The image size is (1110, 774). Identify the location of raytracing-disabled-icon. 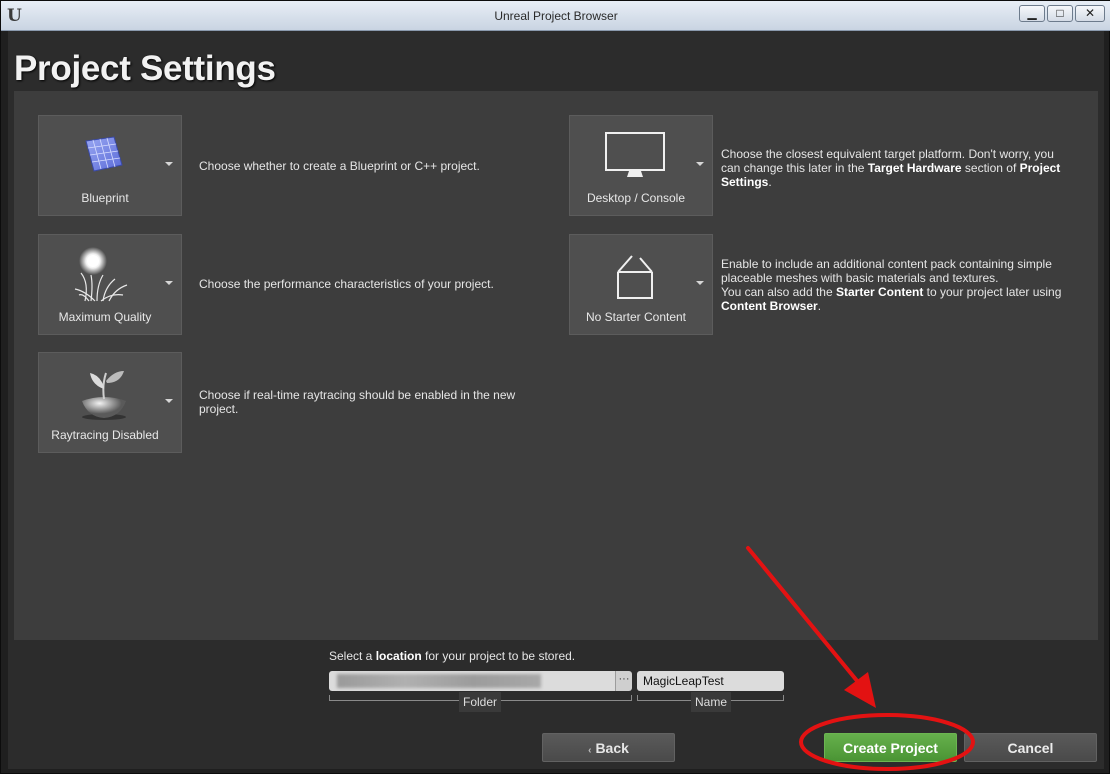
(104, 392).